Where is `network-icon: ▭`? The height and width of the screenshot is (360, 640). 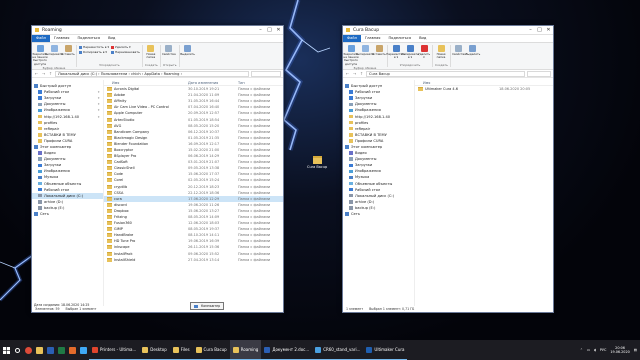
network-icon: ▭ is located at coordinates (588, 350).